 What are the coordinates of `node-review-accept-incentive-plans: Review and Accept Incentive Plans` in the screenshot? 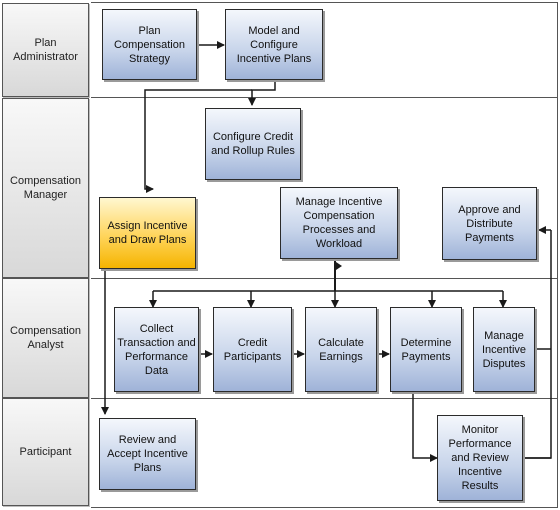 It's located at (147, 454).